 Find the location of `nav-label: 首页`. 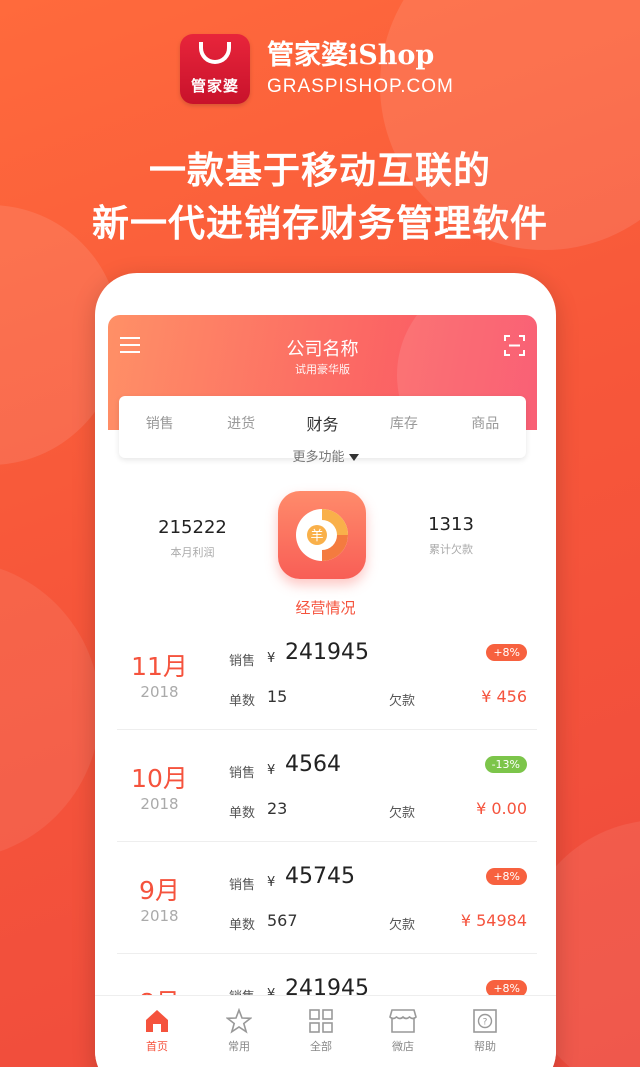

nav-label: 首页 is located at coordinates (157, 1046).